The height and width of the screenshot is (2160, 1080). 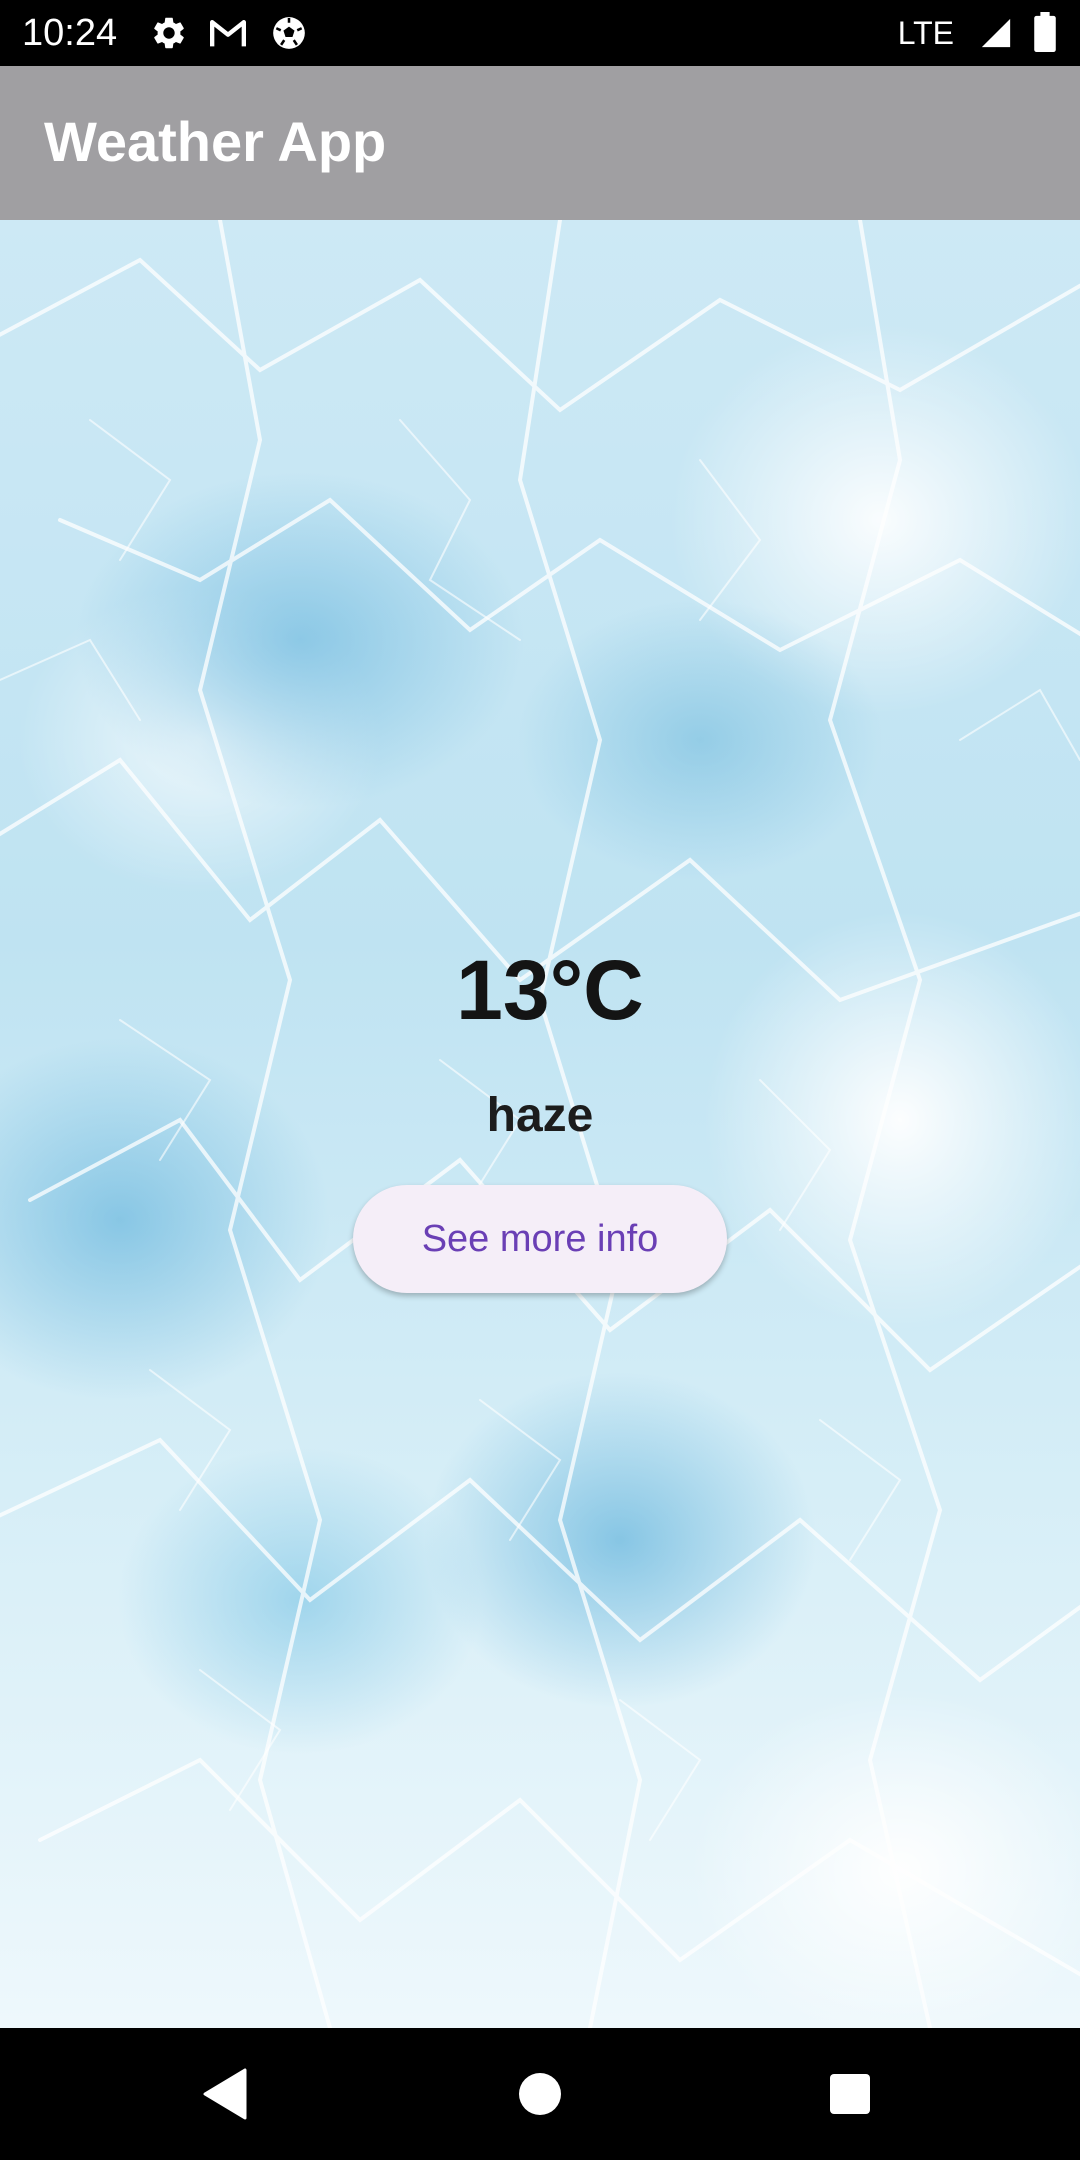 I want to click on signal-icon, so click(x=997, y=35).